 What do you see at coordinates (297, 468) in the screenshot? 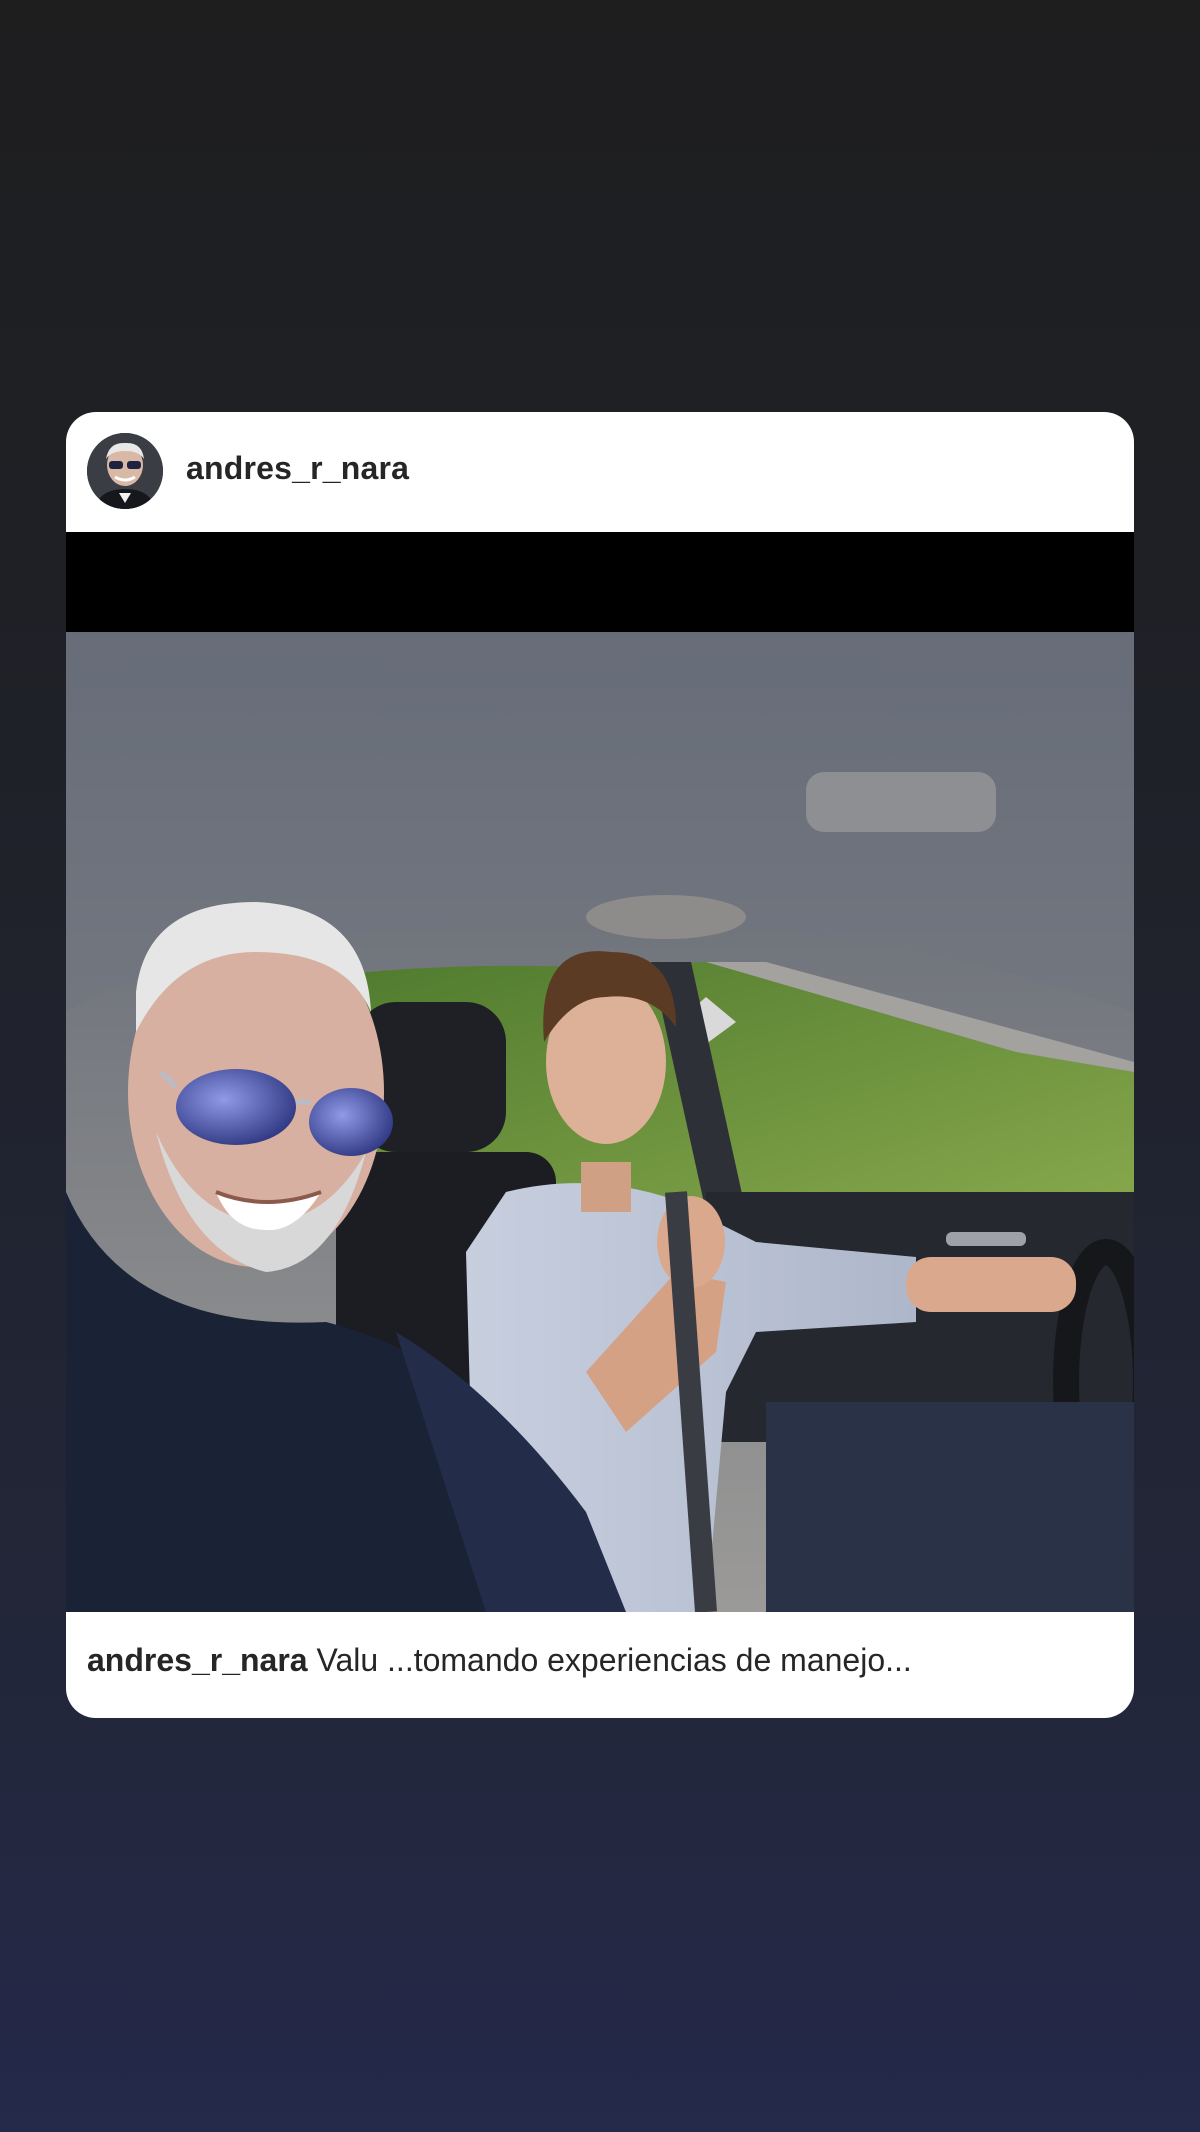
I see `post-username: andres_r_nara` at bounding box center [297, 468].